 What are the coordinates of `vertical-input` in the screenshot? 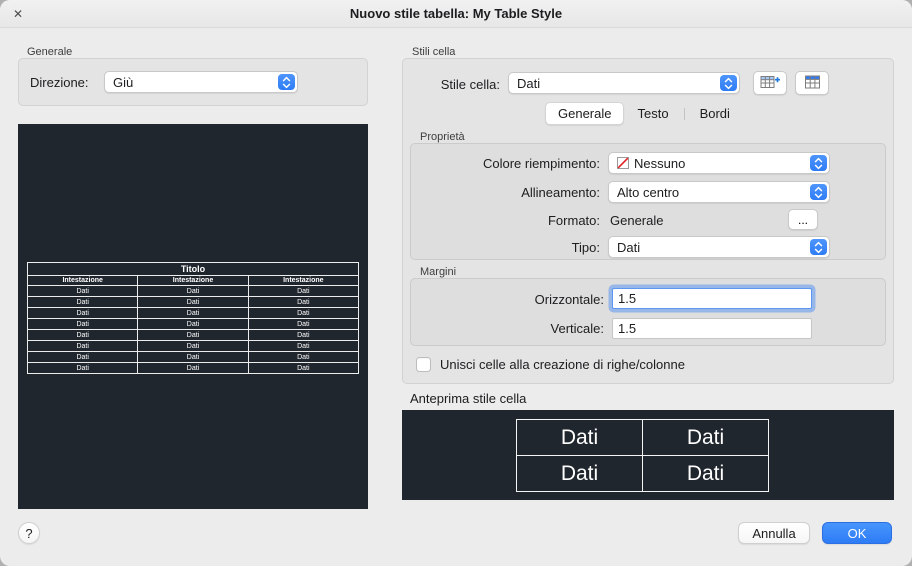 It's located at (712, 328).